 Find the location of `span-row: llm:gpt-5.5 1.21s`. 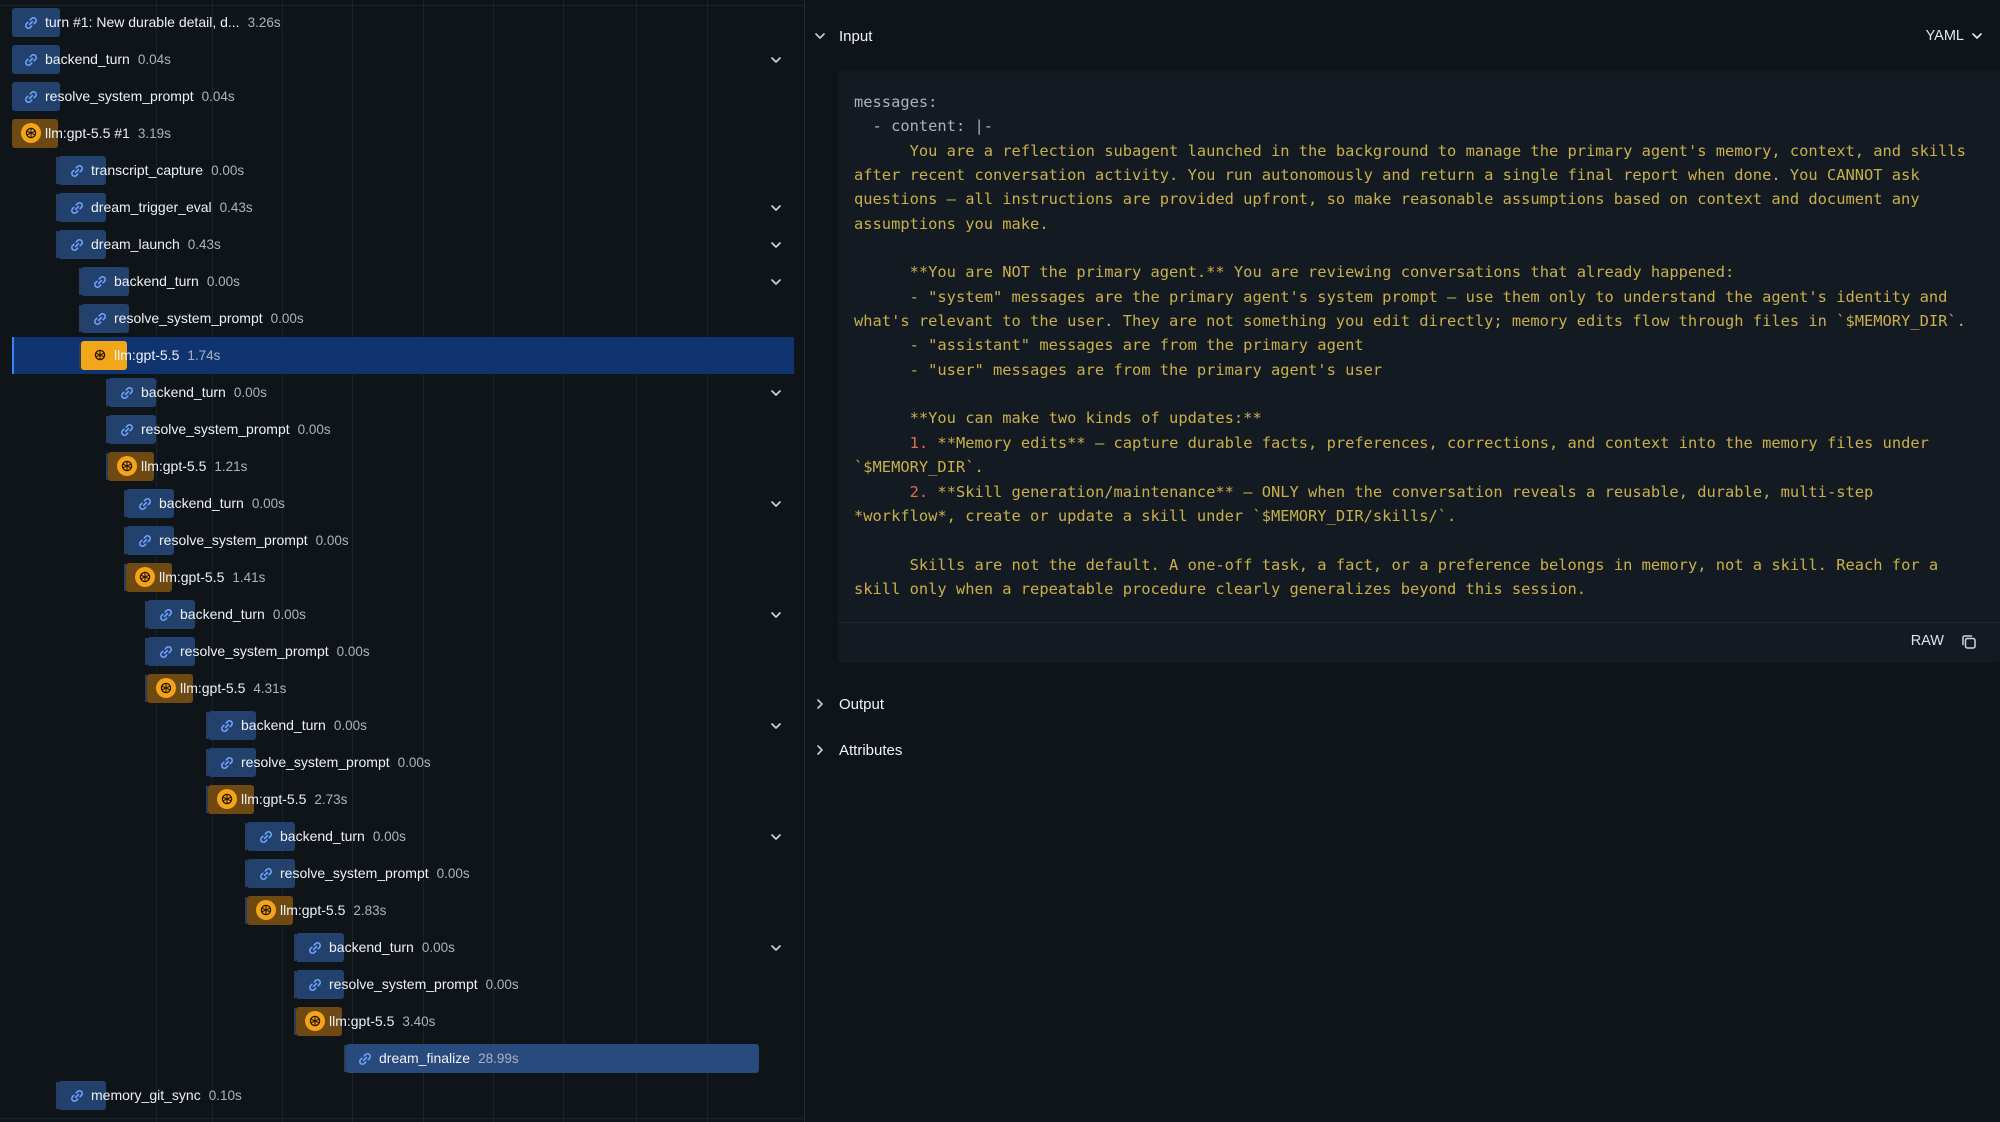

span-row: llm:gpt-5.5 1.21s is located at coordinates (403, 466).